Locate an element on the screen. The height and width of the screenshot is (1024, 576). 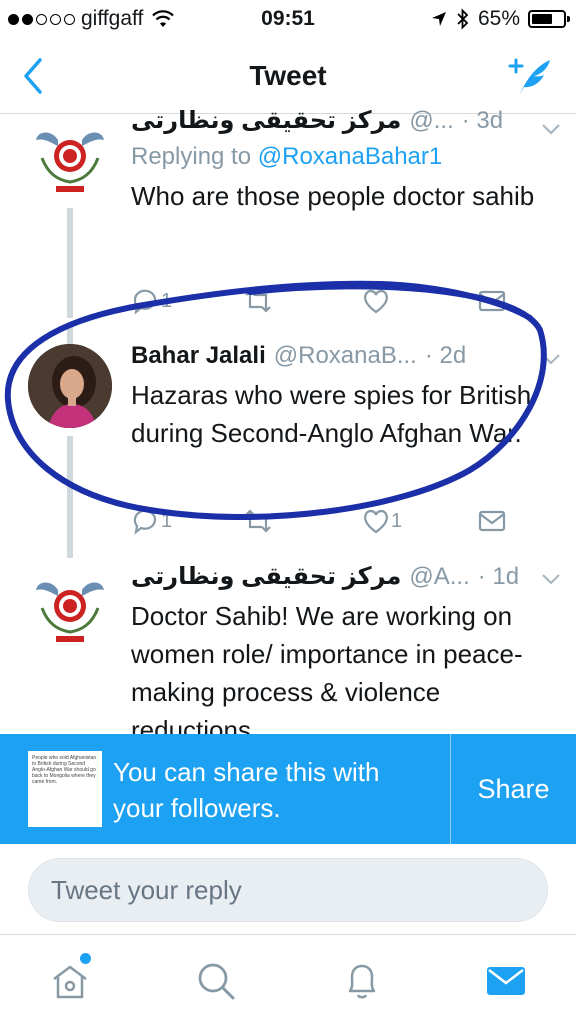
notifications-icon is located at coordinates (362, 981).